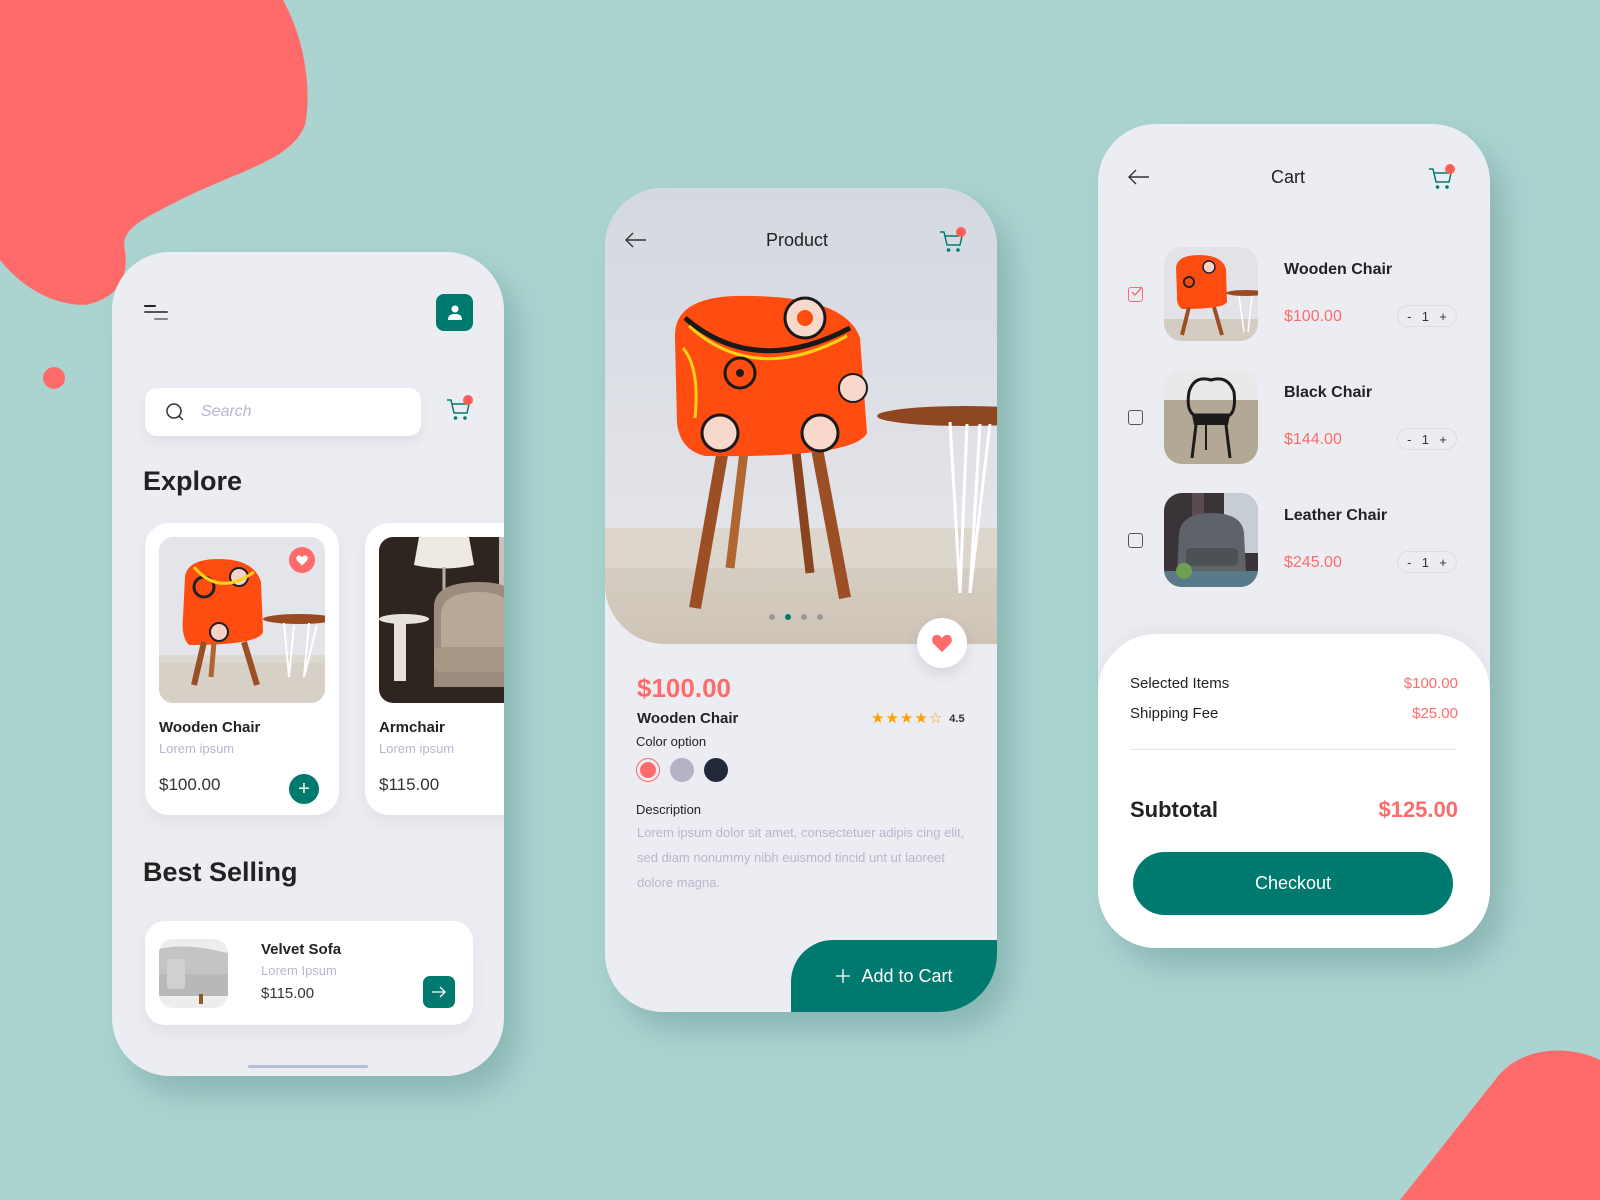 The width and height of the screenshot is (1600, 1200). I want to click on cart-item-price: $245.00, so click(1313, 562).